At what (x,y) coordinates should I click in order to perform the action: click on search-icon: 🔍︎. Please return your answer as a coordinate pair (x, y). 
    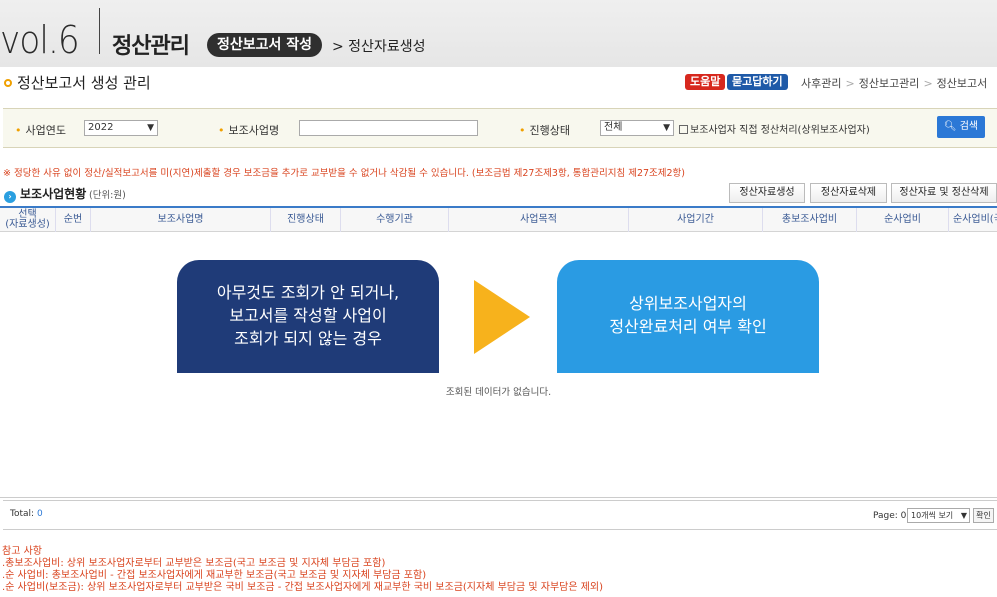
    Looking at the image, I should click on (951, 126).